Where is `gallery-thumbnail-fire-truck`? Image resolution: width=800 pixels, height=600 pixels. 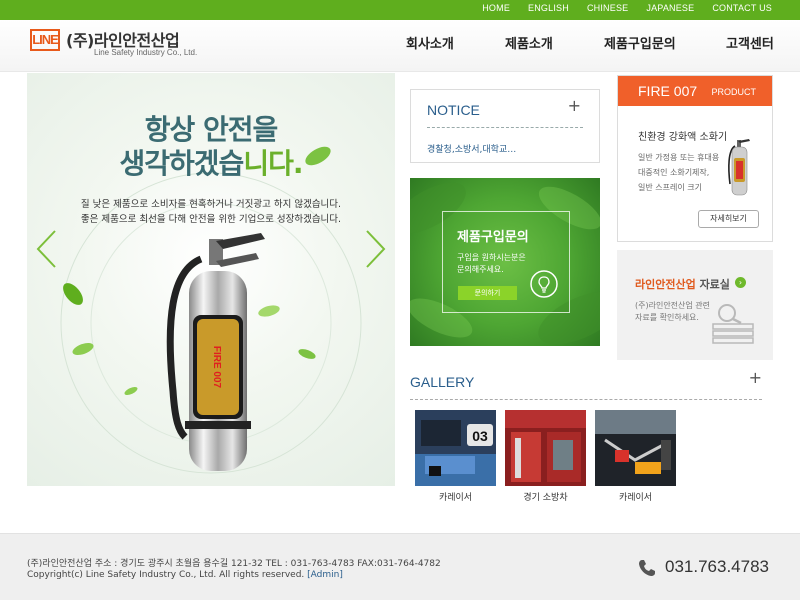 gallery-thumbnail-fire-truck is located at coordinates (545, 448).